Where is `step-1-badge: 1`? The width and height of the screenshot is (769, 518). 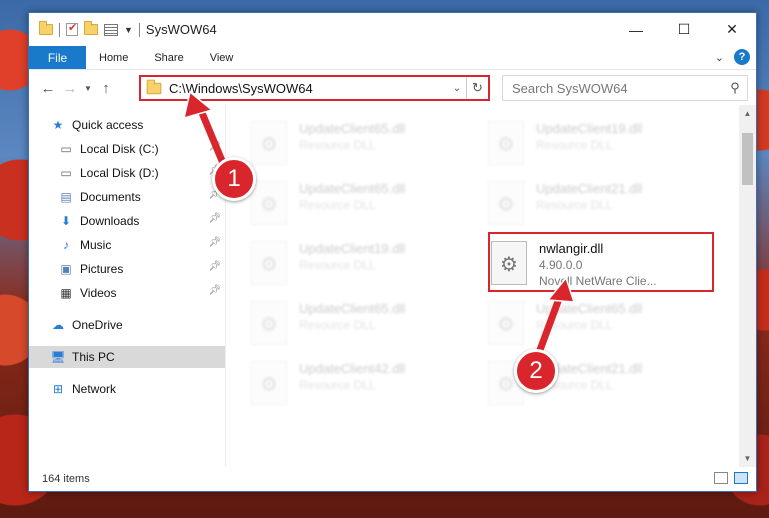 step-1-badge: 1 is located at coordinates (234, 179).